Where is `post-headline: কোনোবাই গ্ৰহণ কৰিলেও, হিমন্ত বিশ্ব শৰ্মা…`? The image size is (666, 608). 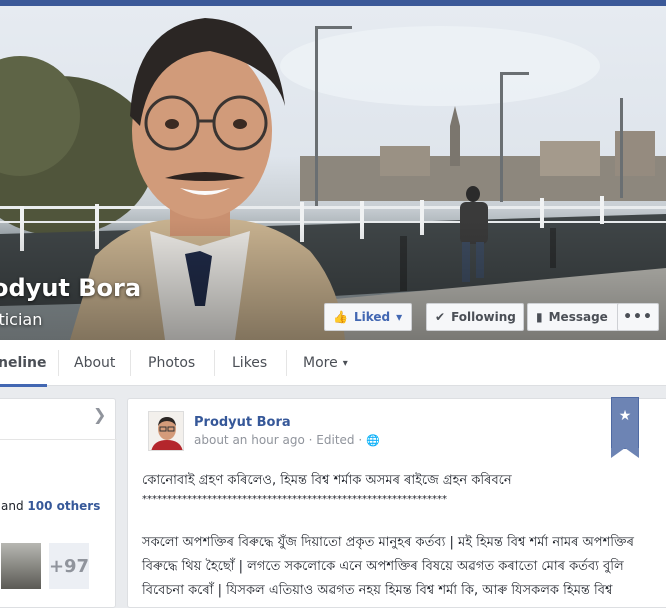 post-headline: কোনোবাই গ্ৰহণ কৰিলেও, হিমন্ত বিশ্ব শৰ্মা… is located at coordinates (327, 480).